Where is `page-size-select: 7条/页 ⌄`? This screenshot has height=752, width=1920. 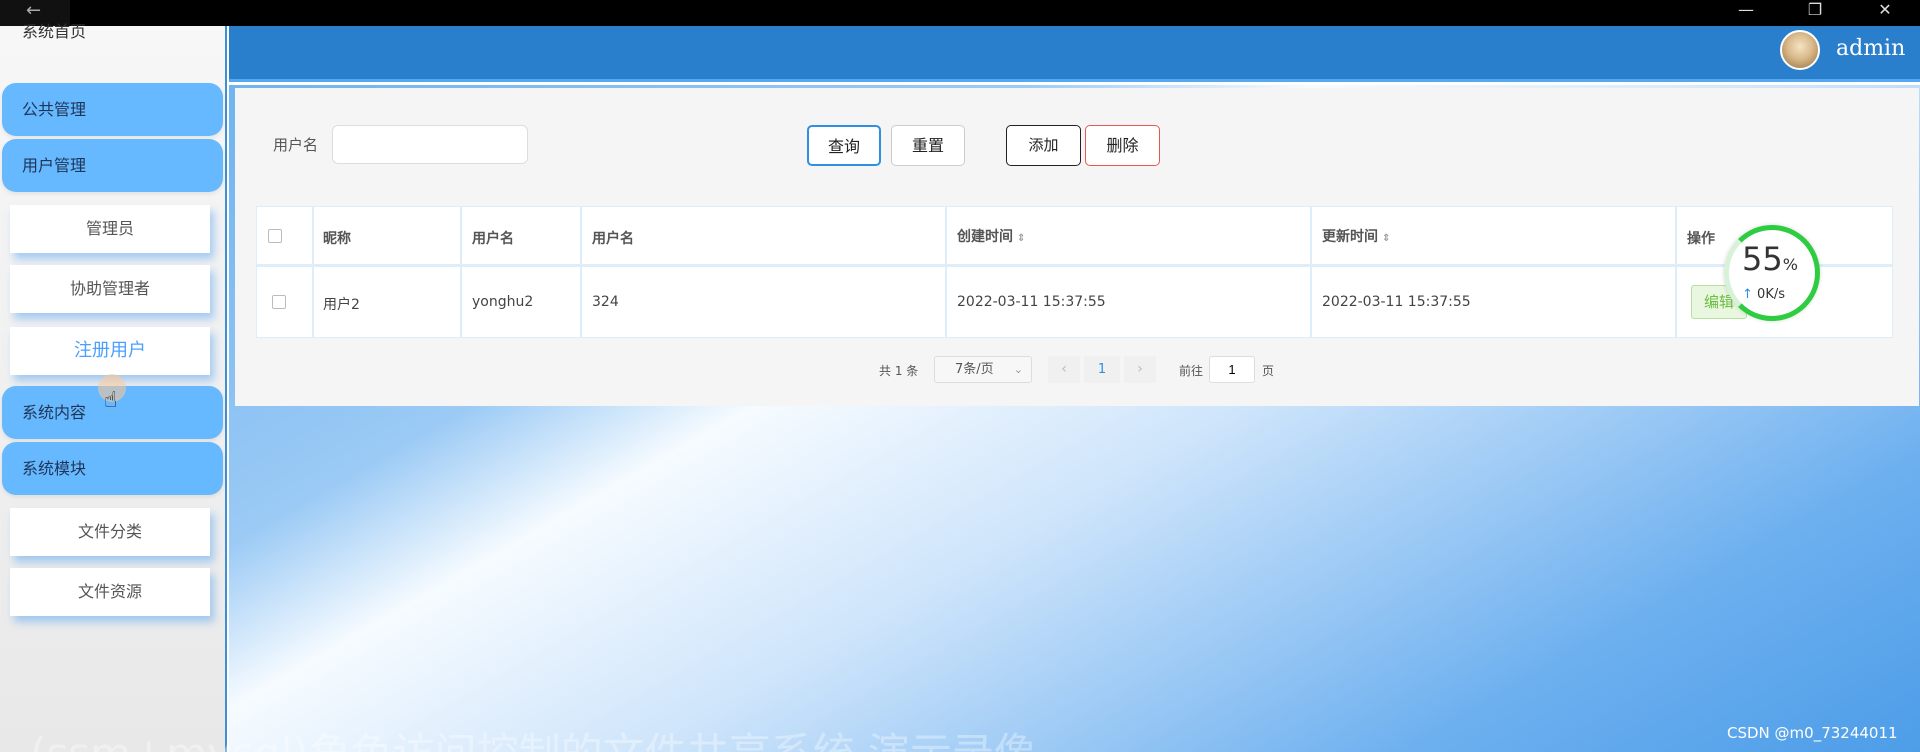 page-size-select: 7条/页 ⌄ is located at coordinates (983, 369).